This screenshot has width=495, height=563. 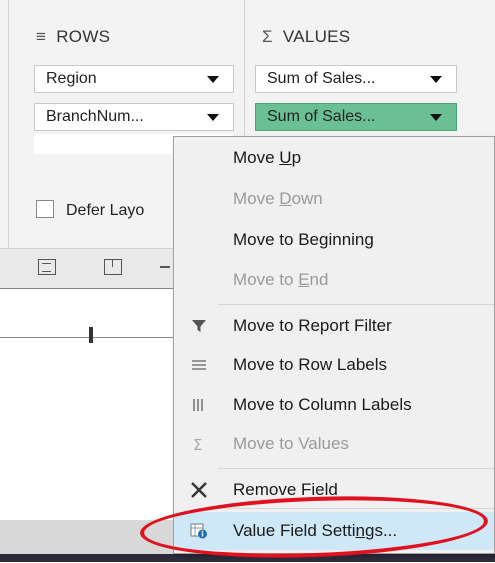 What do you see at coordinates (73, 36) in the screenshot?
I see `rows-header: ≡ ROWS` at bounding box center [73, 36].